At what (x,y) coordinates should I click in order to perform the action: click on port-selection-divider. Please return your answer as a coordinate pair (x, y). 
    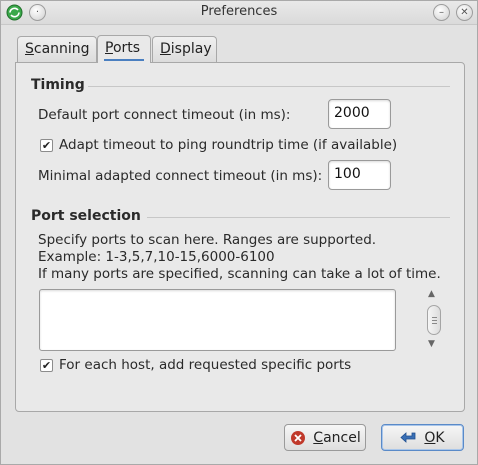
    Looking at the image, I should click on (298, 217).